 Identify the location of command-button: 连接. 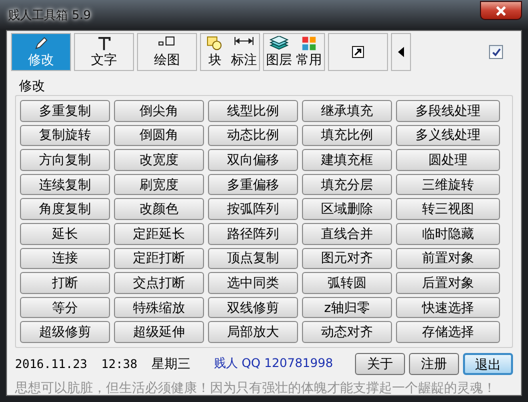
(65, 259).